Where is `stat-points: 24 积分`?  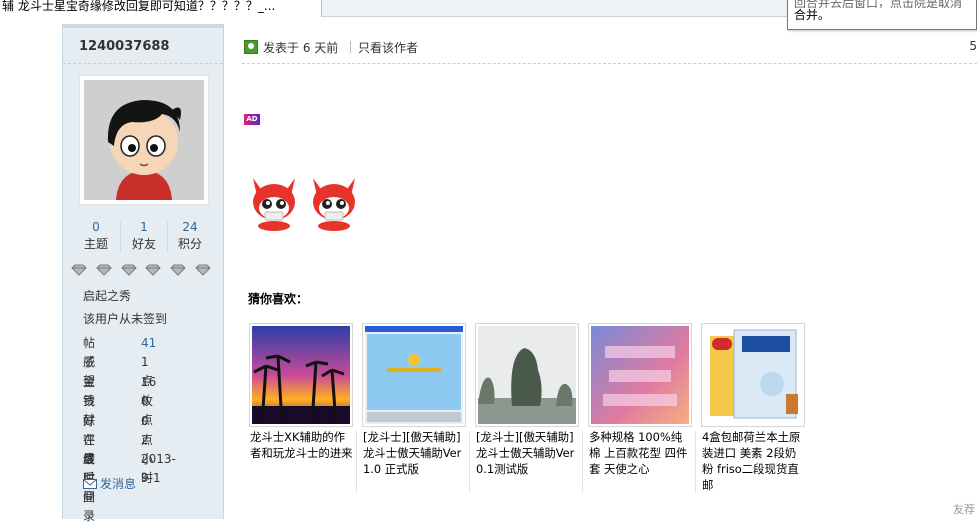
stat-points: 24 积分 is located at coordinates (190, 236).